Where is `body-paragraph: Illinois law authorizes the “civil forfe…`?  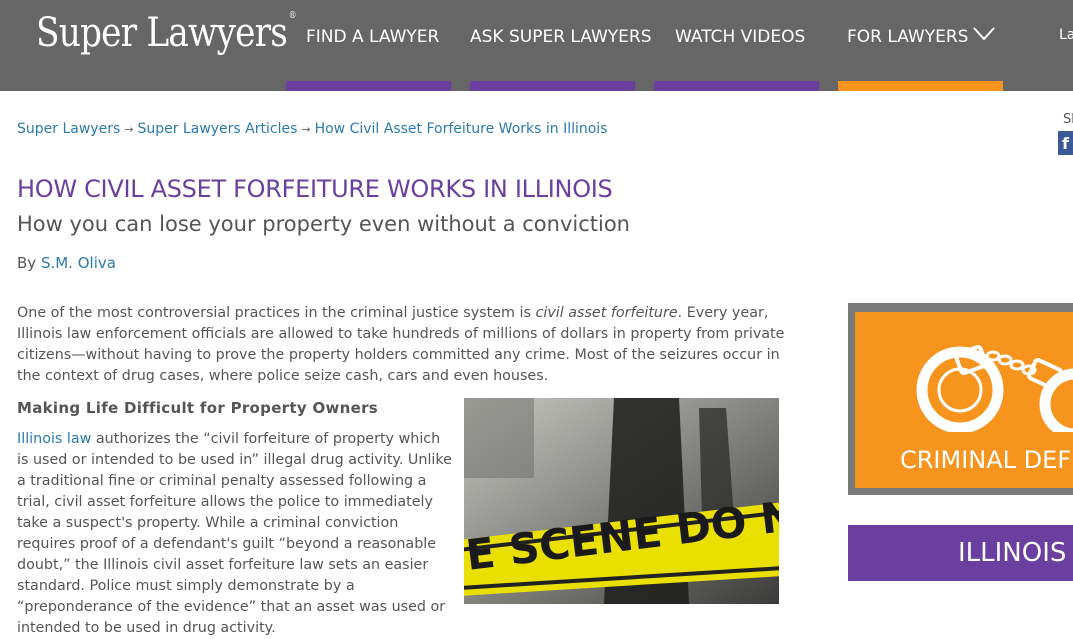 body-paragraph: Illinois law authorizes the “civil forfe… is located at coordinates (236, 534).